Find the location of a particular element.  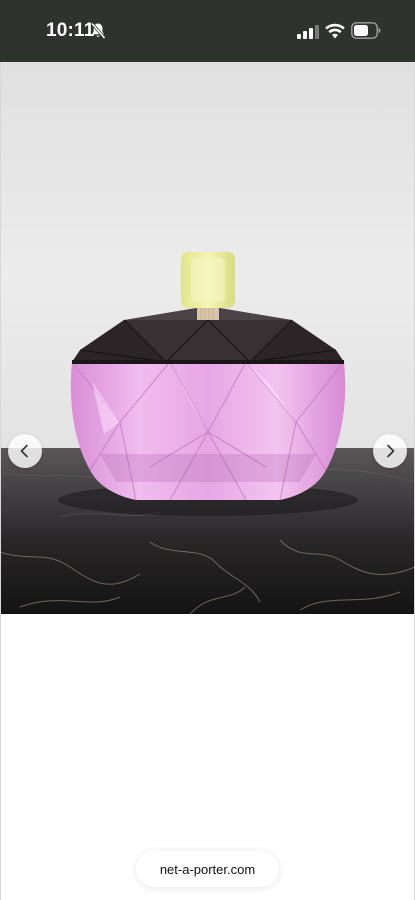

battery-icon is located at coordinates (366, 30).